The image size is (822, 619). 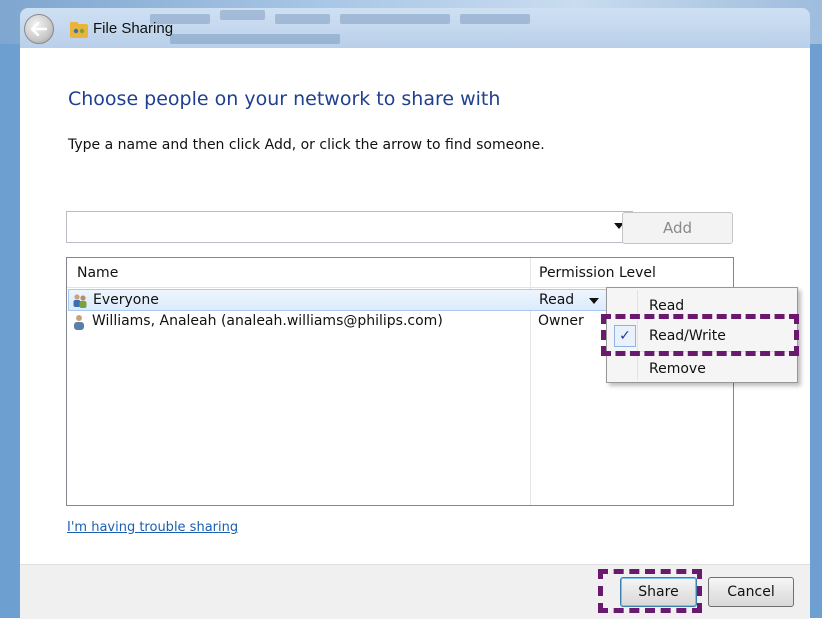 I want to click on back-button, so click(x=39, y=29).